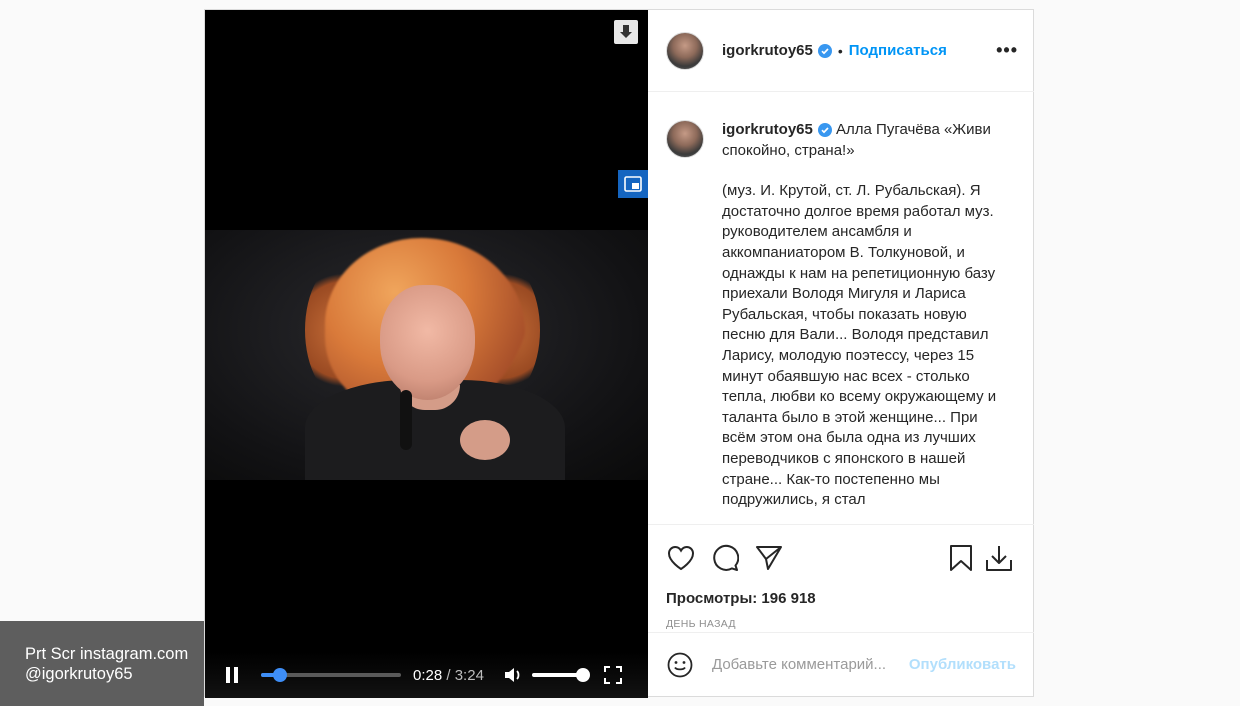 The width and height of the screenshot is (1240, 706). Describe the element at coordinates (102, 663) in the screenshot. I see `watermark: Prt Scr instagram.com @igorkrutoy65` at that location.